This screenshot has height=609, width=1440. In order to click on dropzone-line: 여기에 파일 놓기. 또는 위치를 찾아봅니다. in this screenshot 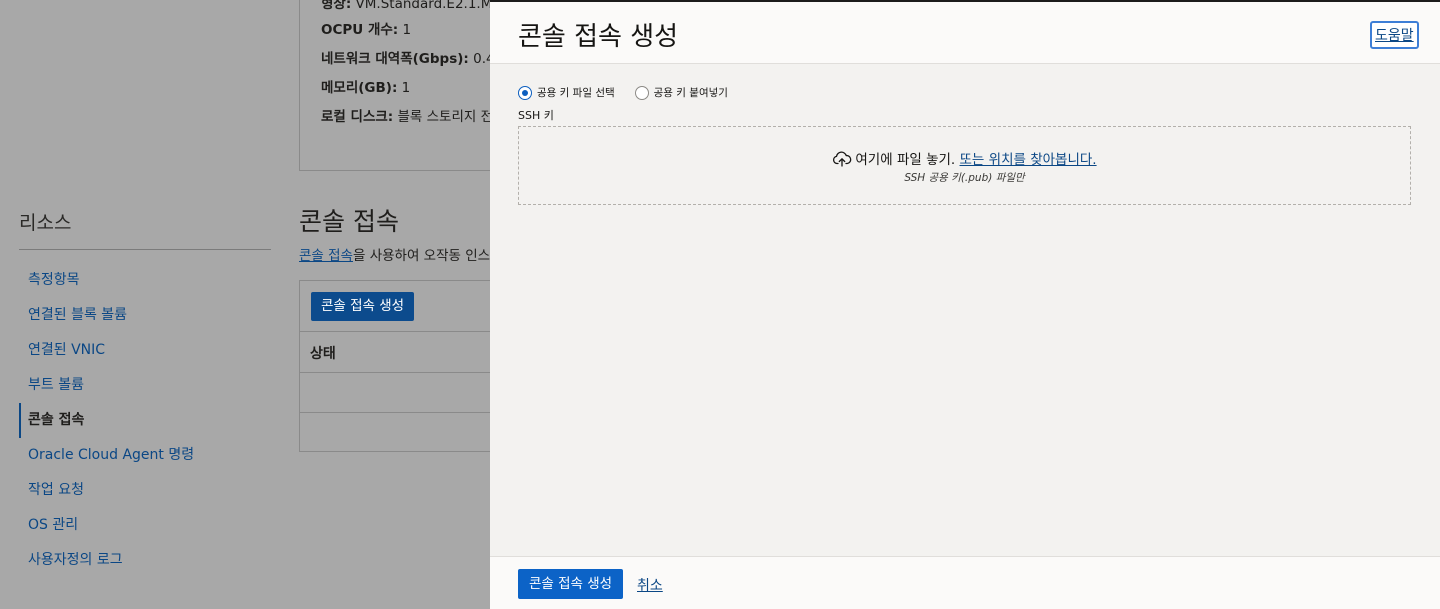, I will do `click(964, 159)`.